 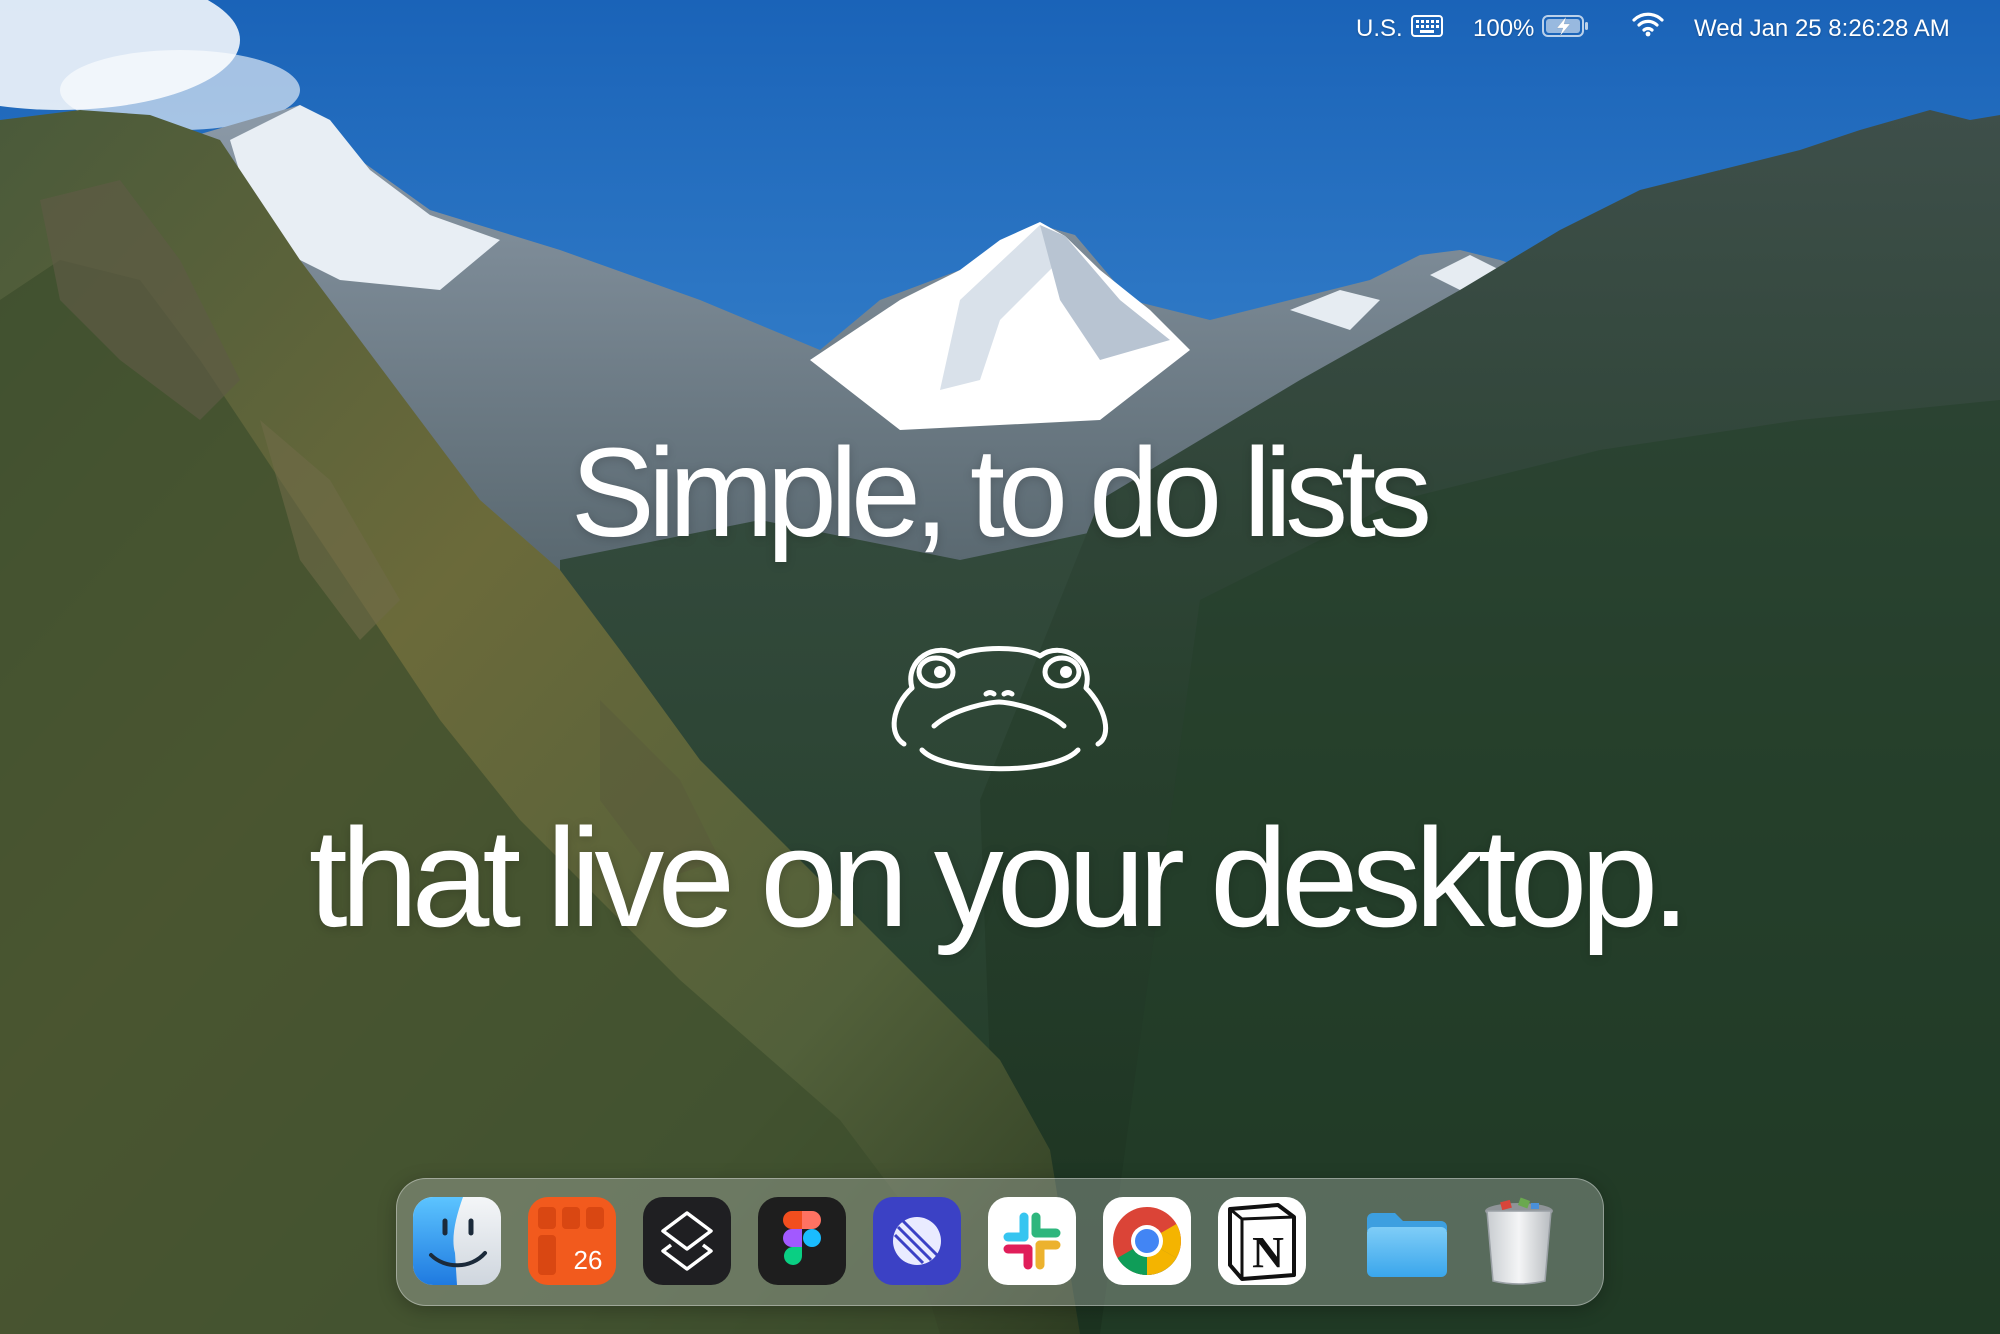 What do you see at coordinates (917, 1241) in the screenshot?
I see `linear-icon` at bounding box center [917, 1241].